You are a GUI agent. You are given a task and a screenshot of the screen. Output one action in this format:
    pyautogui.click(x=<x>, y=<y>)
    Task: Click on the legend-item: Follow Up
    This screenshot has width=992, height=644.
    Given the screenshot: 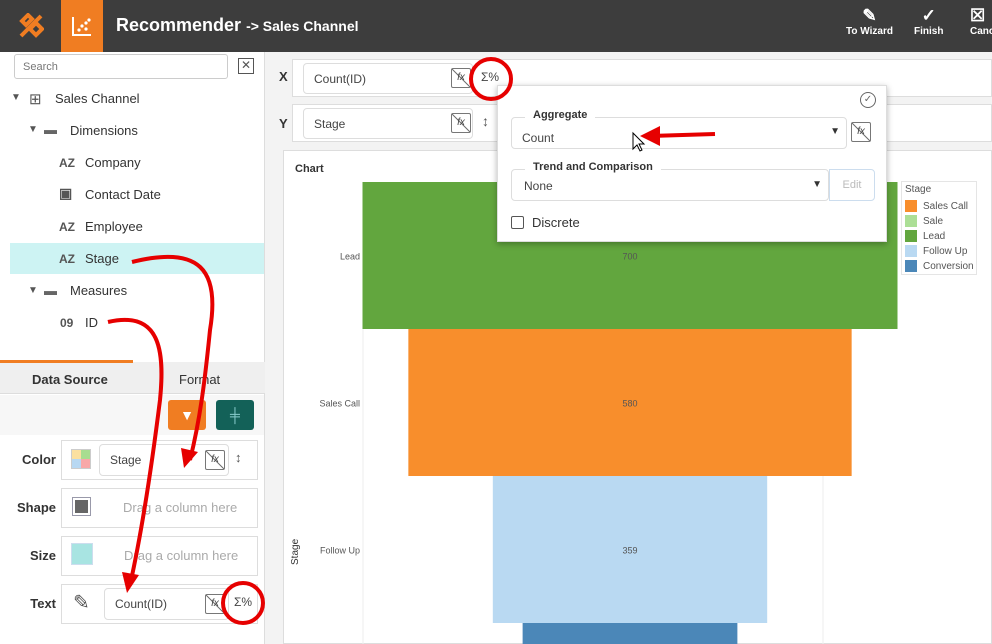 What is the action you would take?
    pyautogui.click(x=936, y=251)
    